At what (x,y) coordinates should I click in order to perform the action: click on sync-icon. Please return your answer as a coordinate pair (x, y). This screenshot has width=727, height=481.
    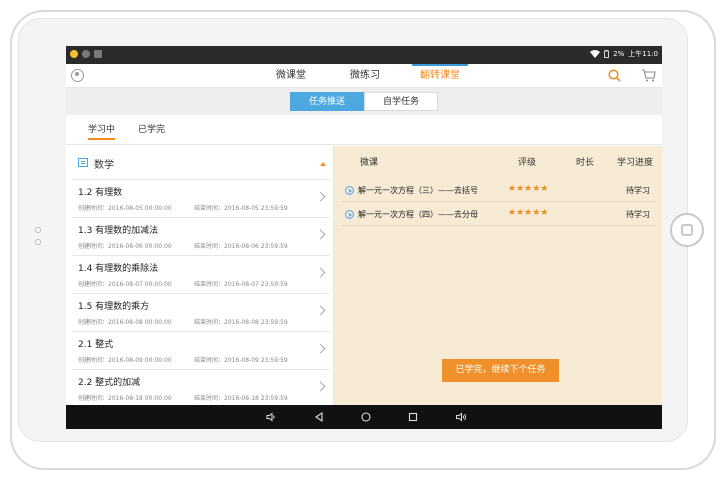
    Looking at the image, I should click on (86, 54).